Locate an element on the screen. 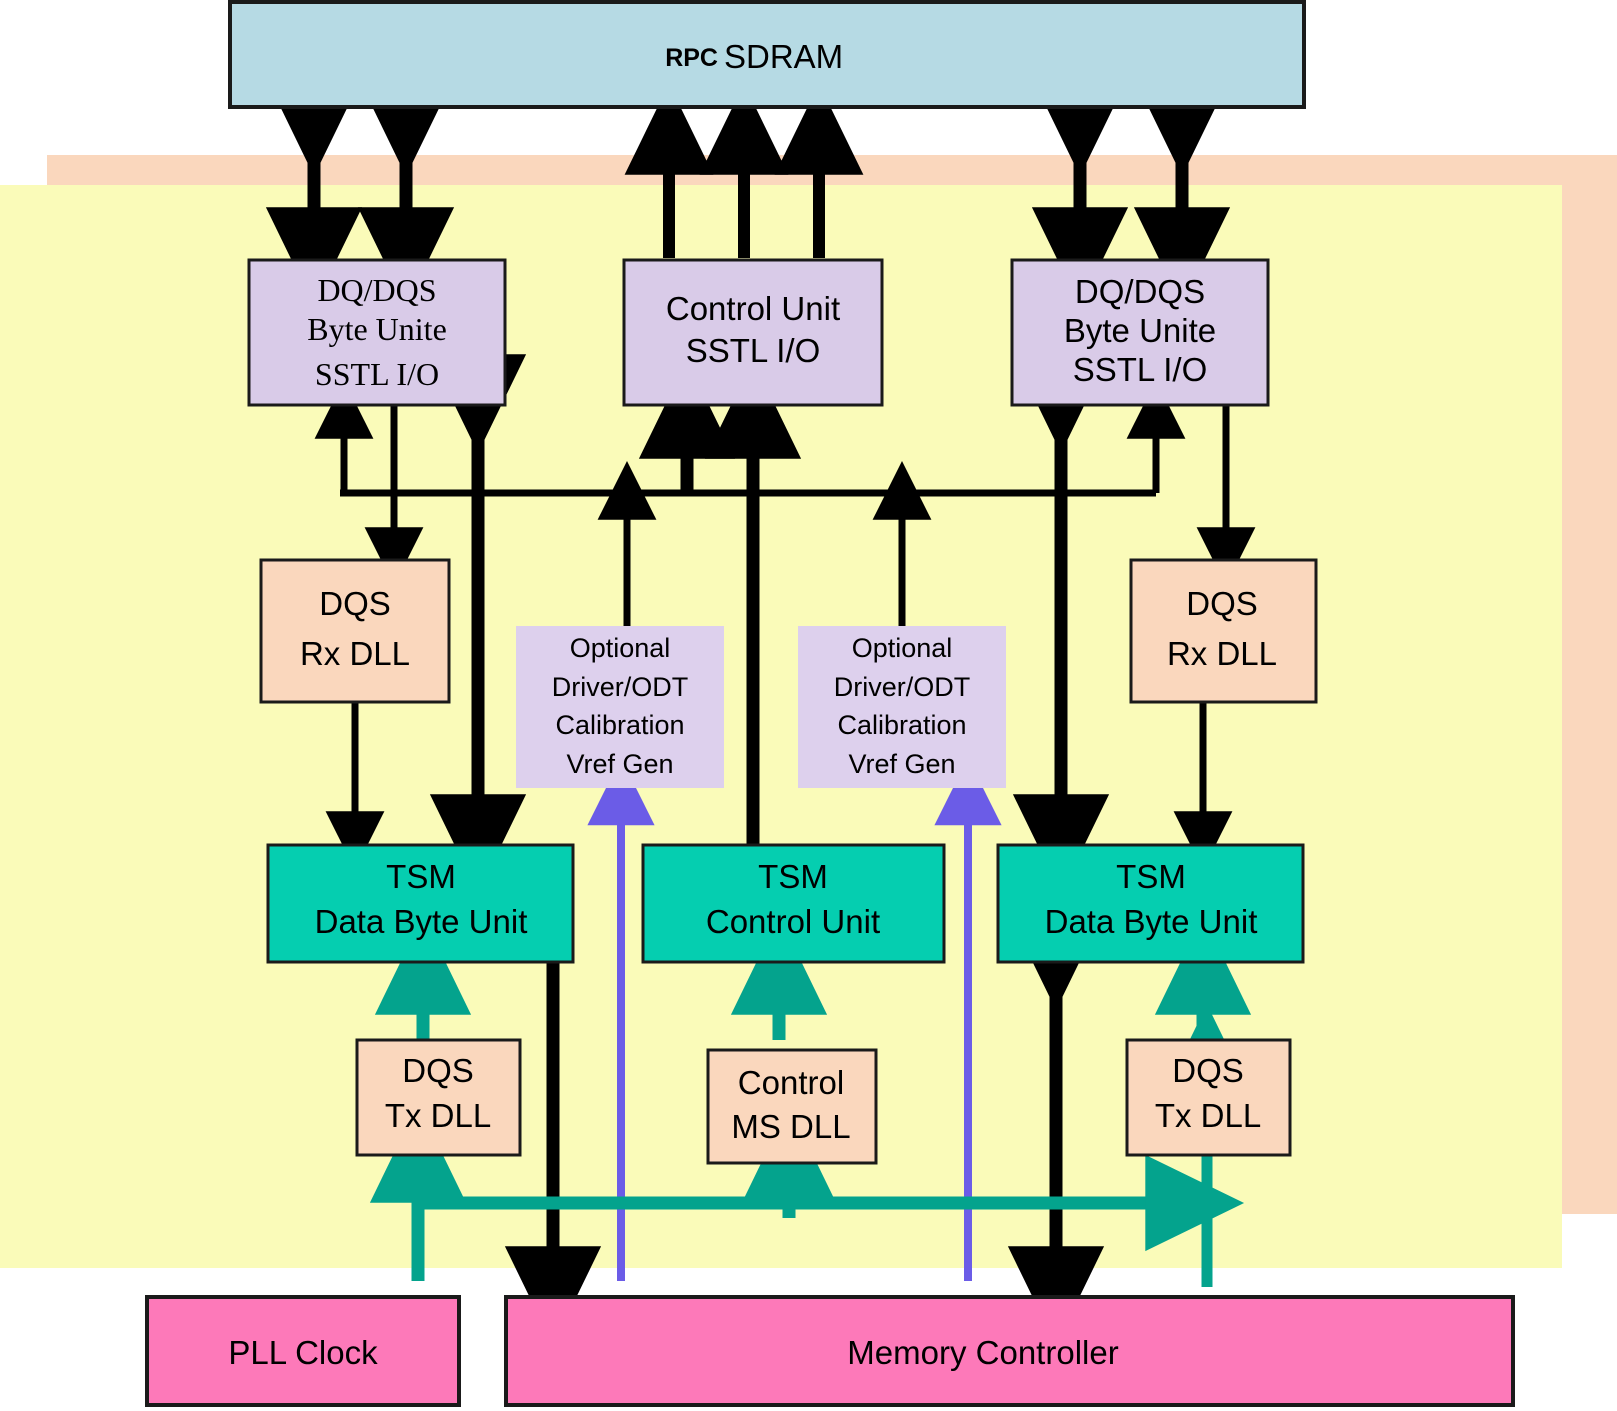 Image resolution: width=1617 pixels, height=1411 pixels. optional-right-line-2: Calibration is located at coordinates (901, 725).